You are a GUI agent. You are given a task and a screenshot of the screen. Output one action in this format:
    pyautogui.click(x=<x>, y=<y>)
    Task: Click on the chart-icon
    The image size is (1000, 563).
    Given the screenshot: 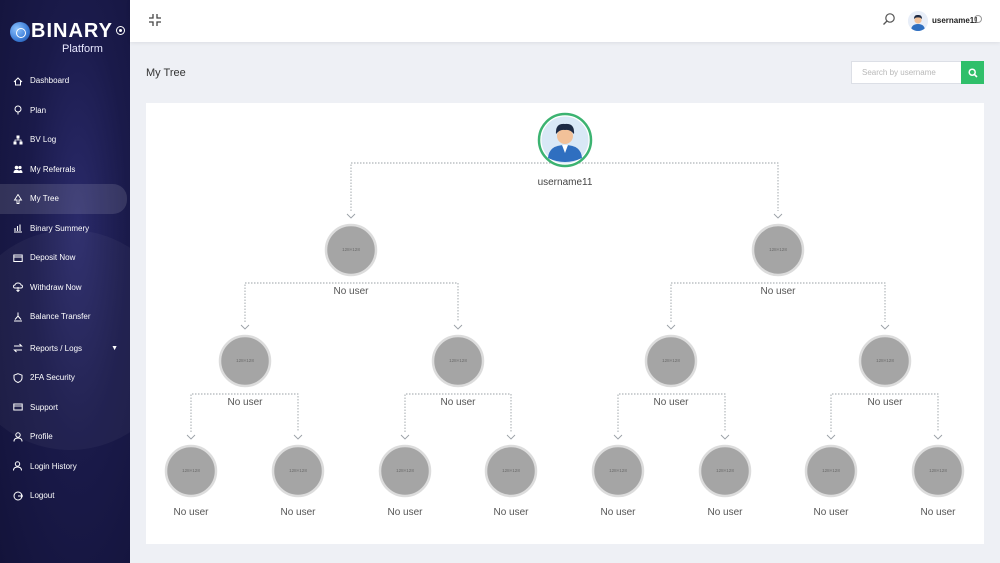 What is the action you would take?
    pyautogui.click(x=18, y=228)
    